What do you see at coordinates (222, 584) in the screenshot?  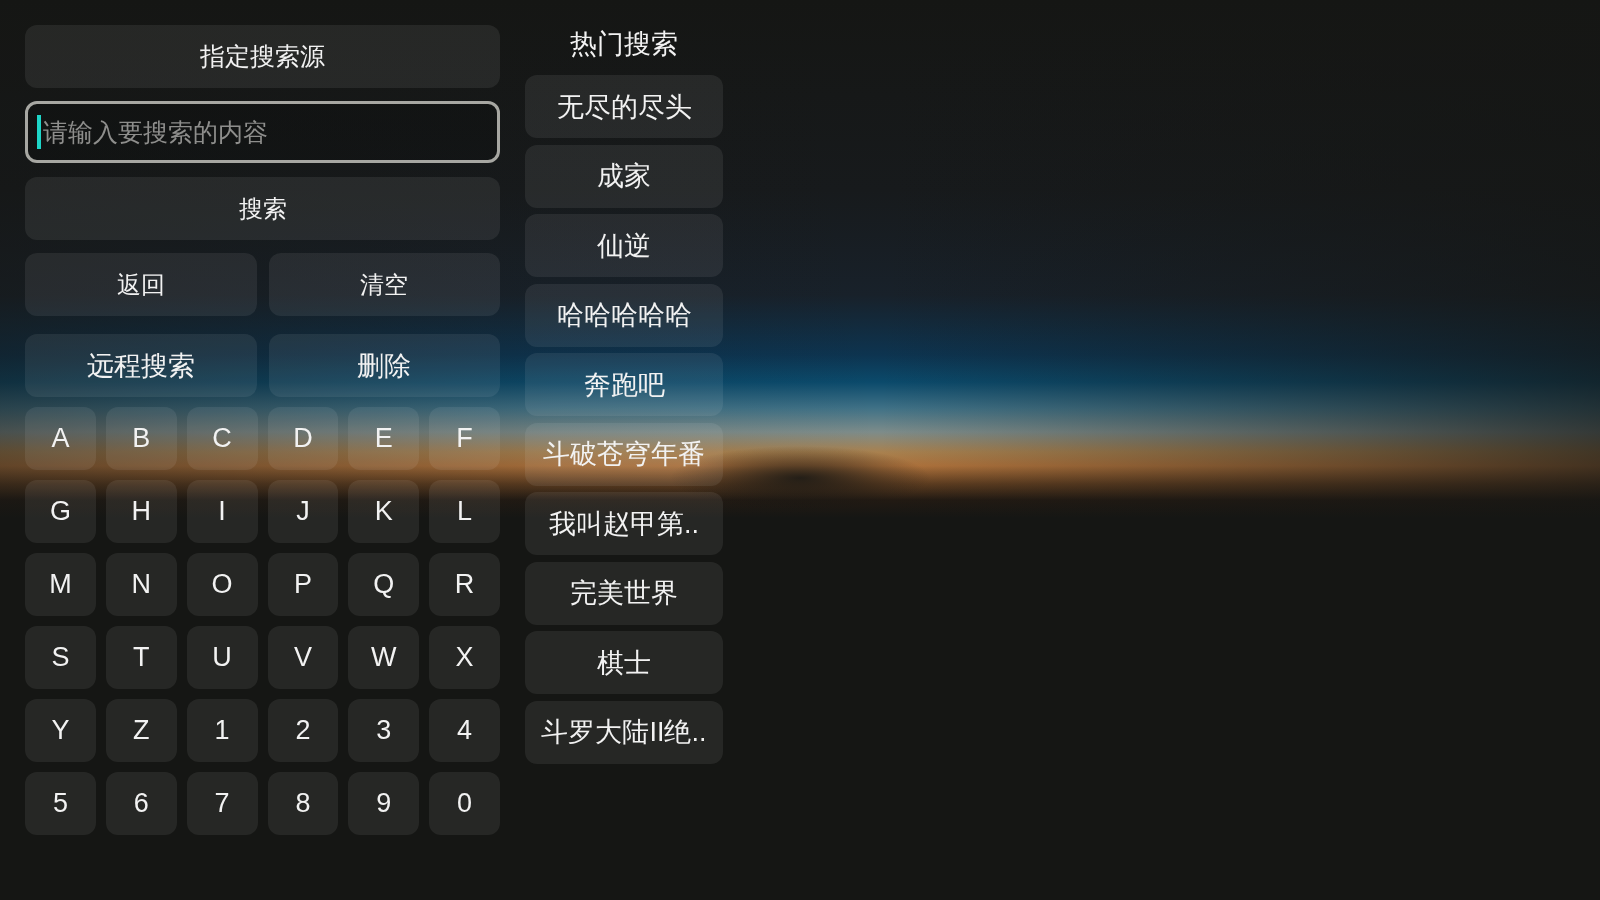 I see `keyboard-key: O` at bounding box center [222, 584].